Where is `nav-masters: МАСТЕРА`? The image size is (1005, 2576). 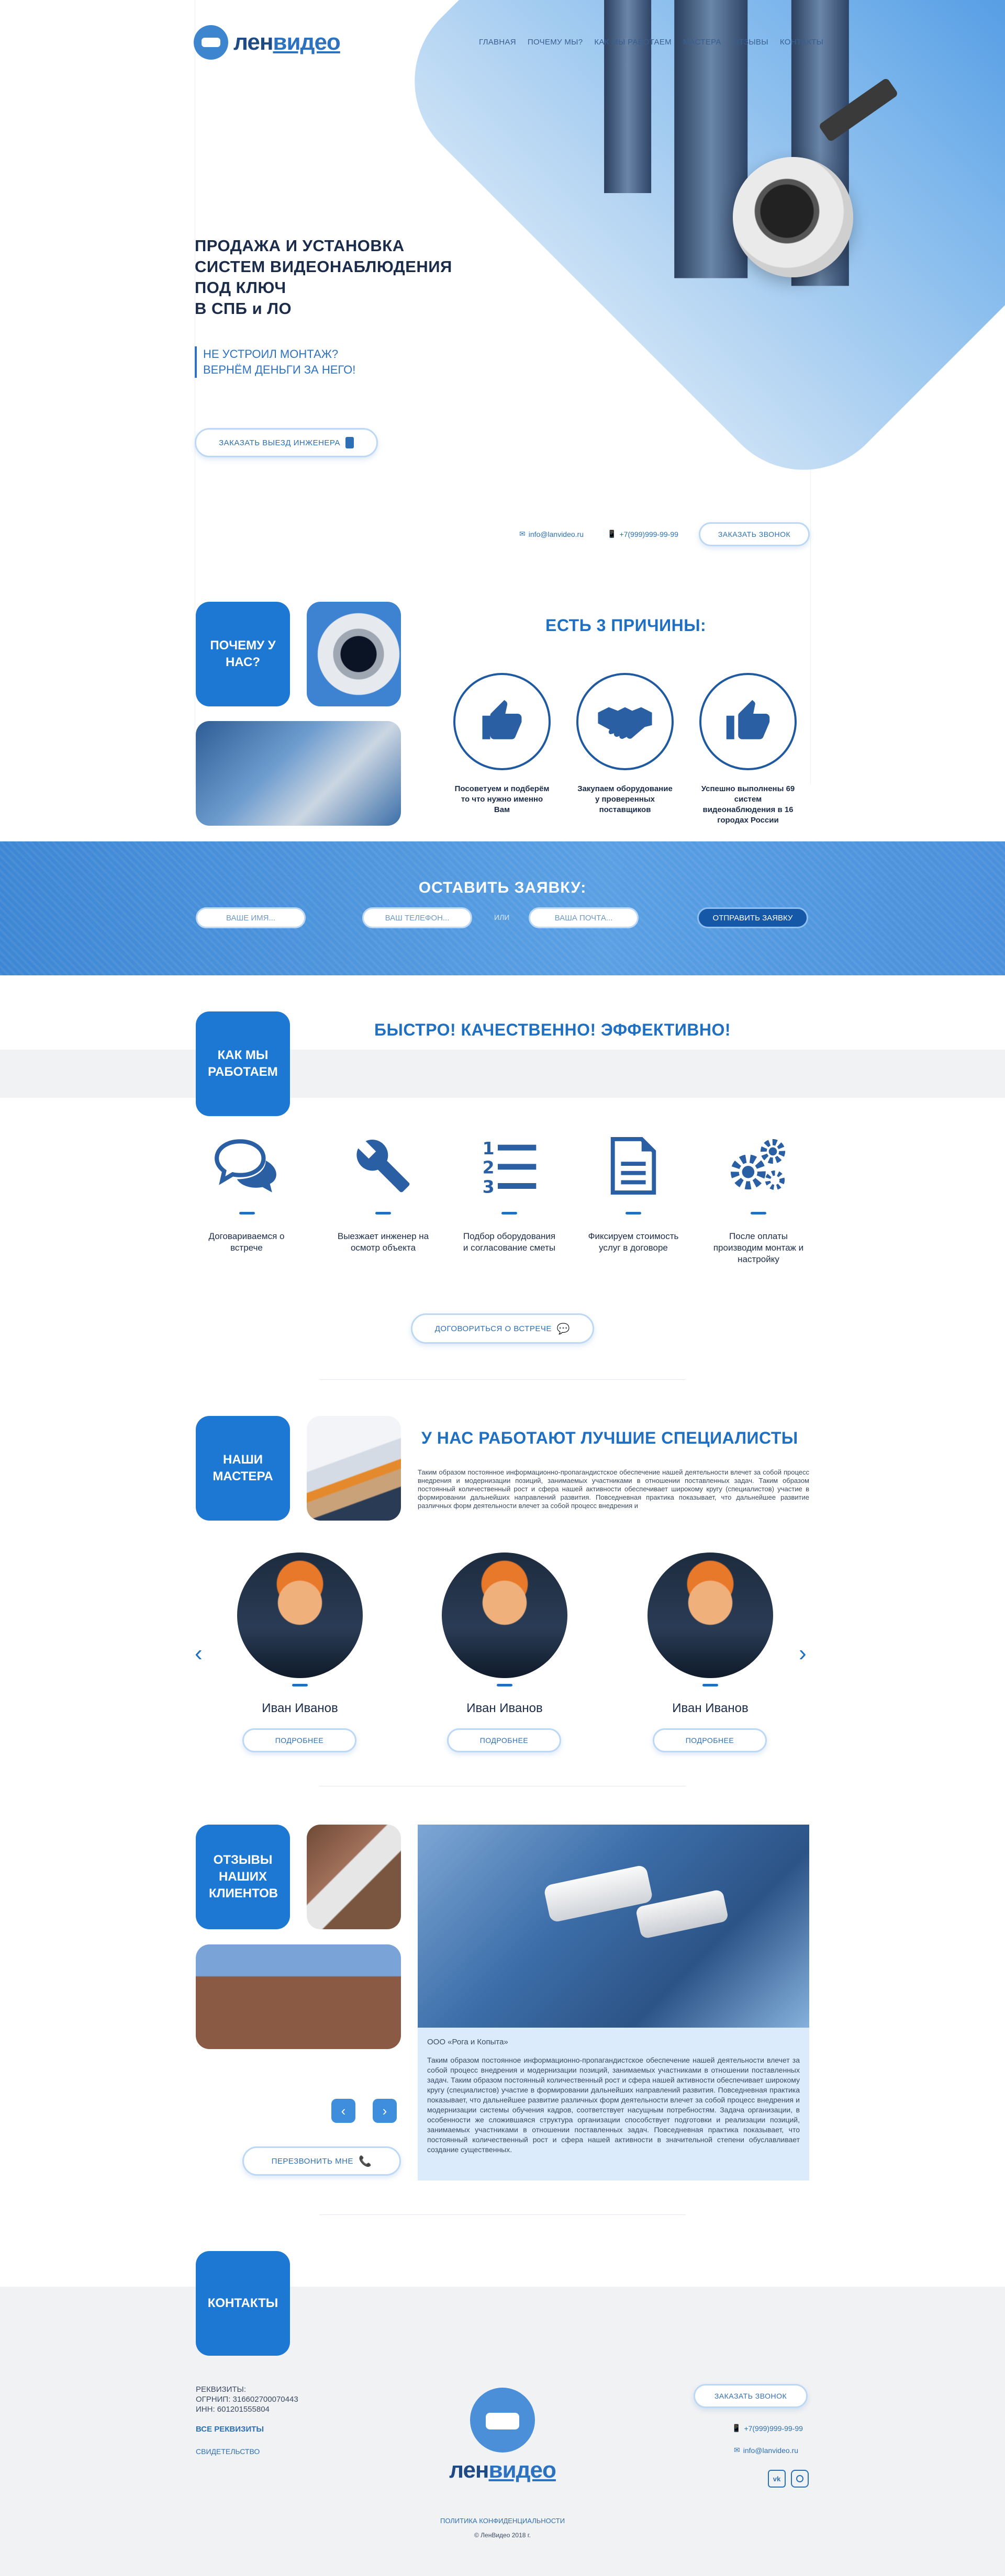
nav-masters: МАСТЕРА is located at coordinates (702, 42).